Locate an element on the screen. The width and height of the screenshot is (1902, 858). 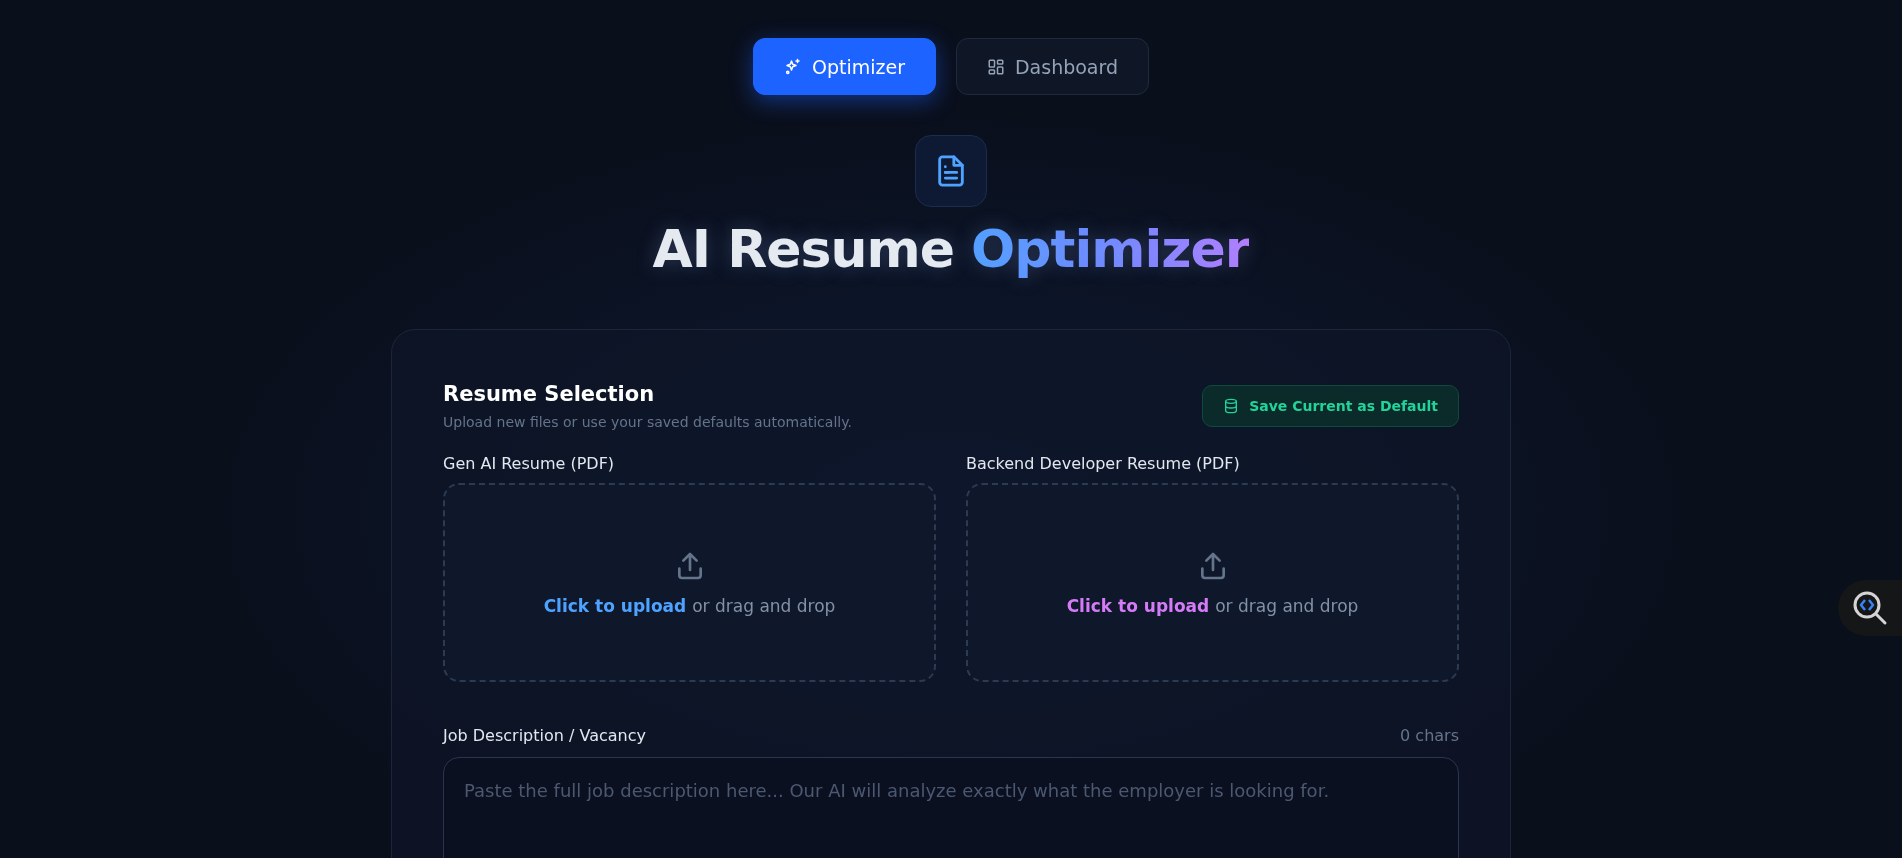
section-subtitle: Upload new files or use your saved defaults automatically. is located at coordinates (647, 422).